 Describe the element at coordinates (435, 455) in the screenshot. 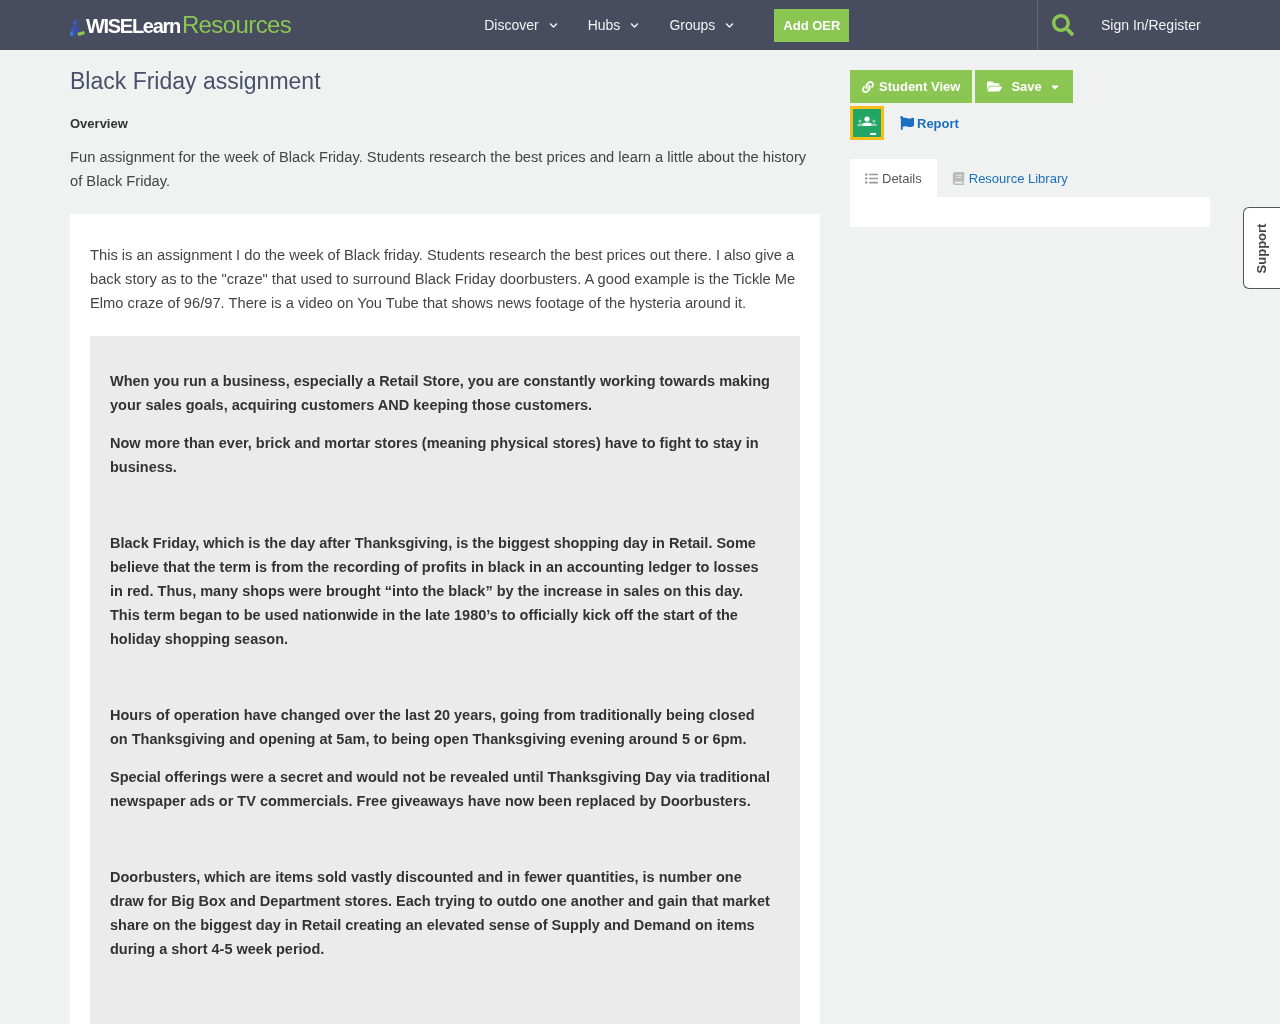

I see `body-paragraph: Now more than ever, brick and mortar stores (meaning physical stores) have to fight to stay in business.` at that location.